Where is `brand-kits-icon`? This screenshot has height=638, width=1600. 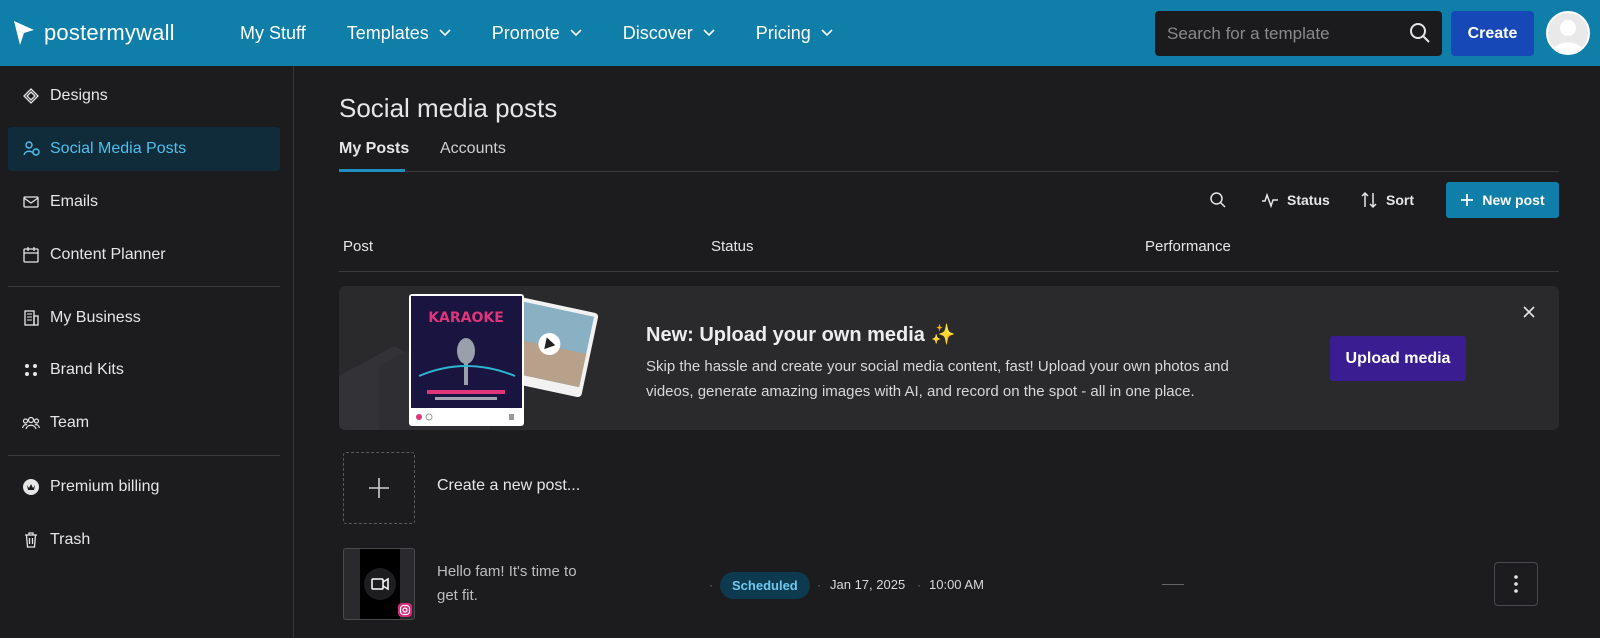 brand-kits-icon is located at coordinates (31, 370).